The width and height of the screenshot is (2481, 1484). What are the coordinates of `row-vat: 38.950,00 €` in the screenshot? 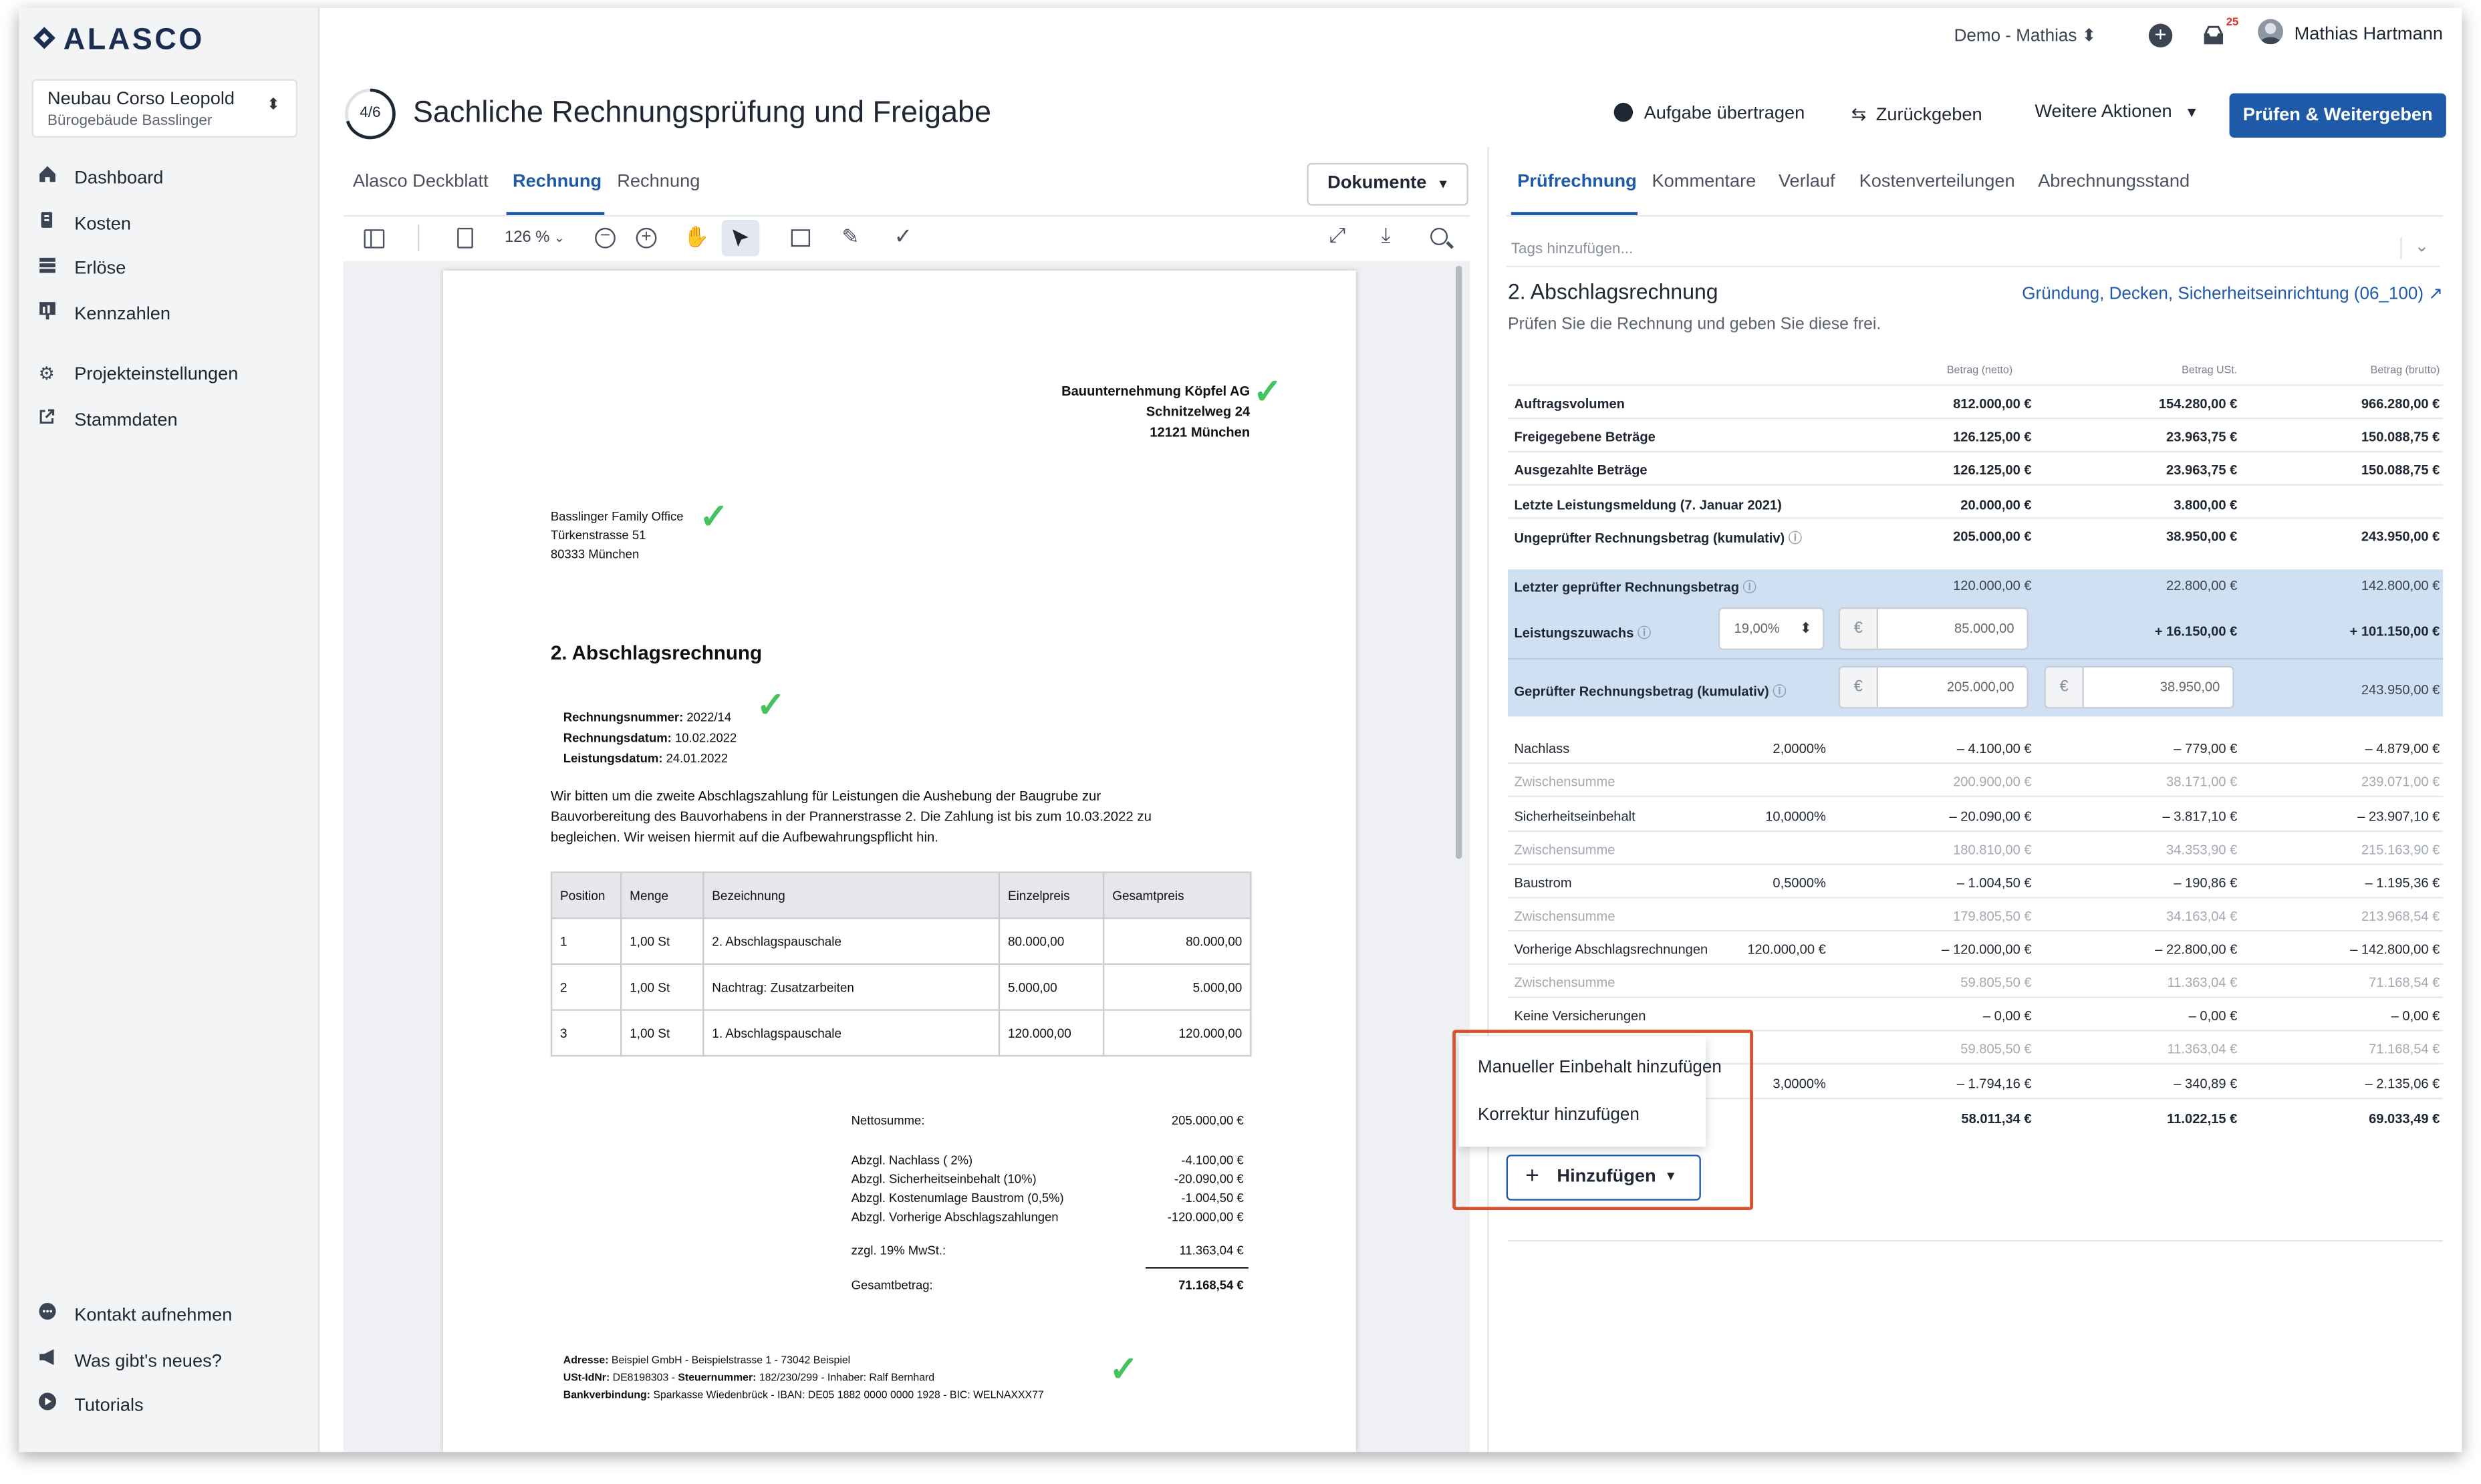 It's located at (2202, 537).